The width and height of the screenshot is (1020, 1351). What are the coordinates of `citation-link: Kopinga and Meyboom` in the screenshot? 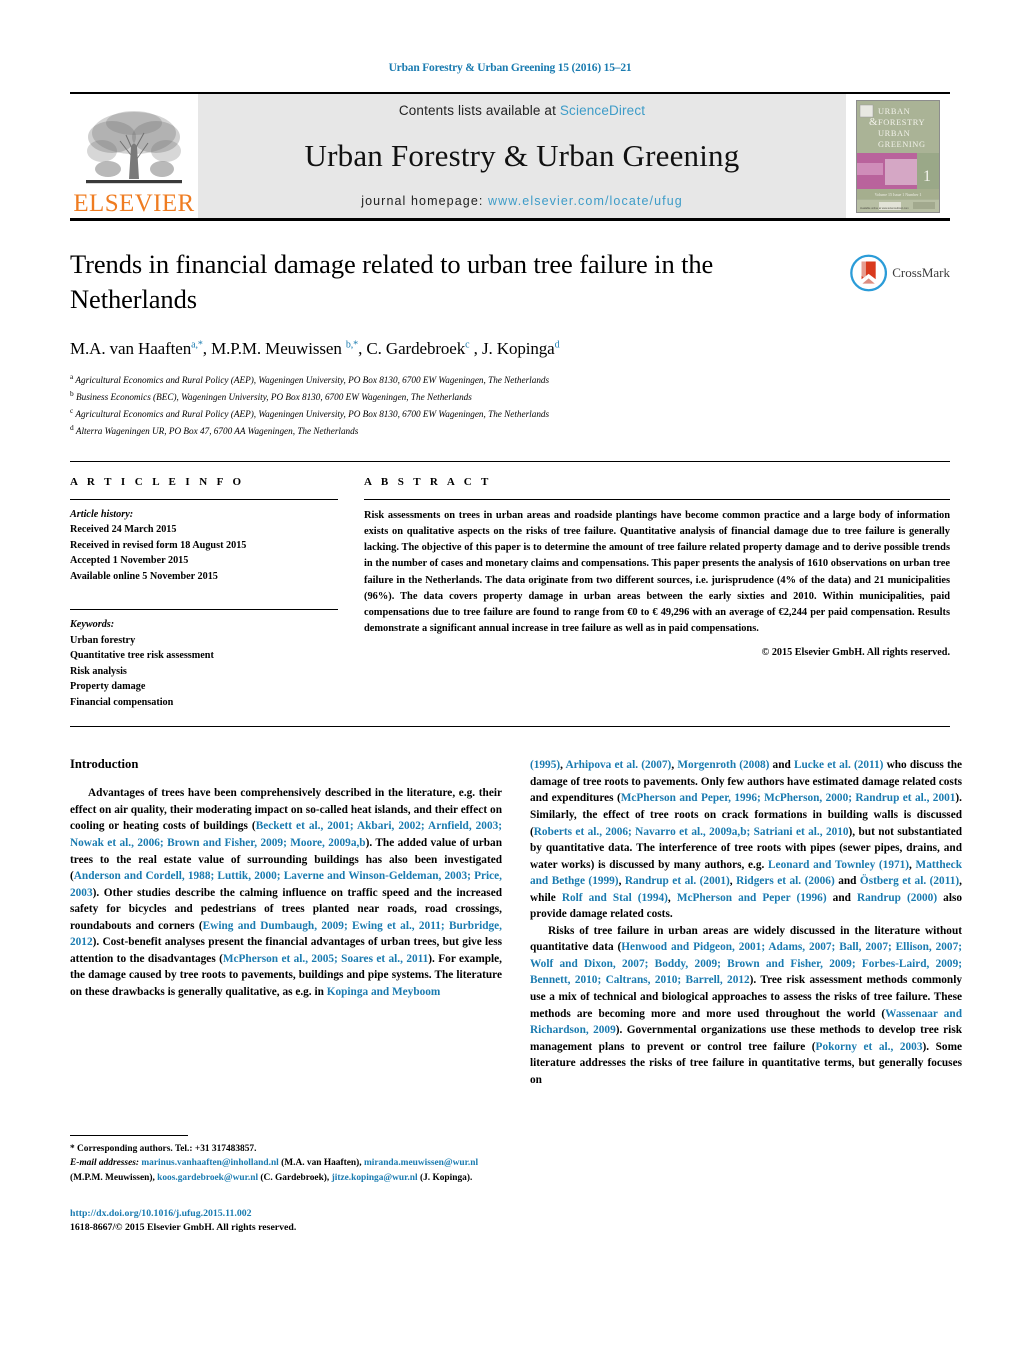 It's located at (384, 992).